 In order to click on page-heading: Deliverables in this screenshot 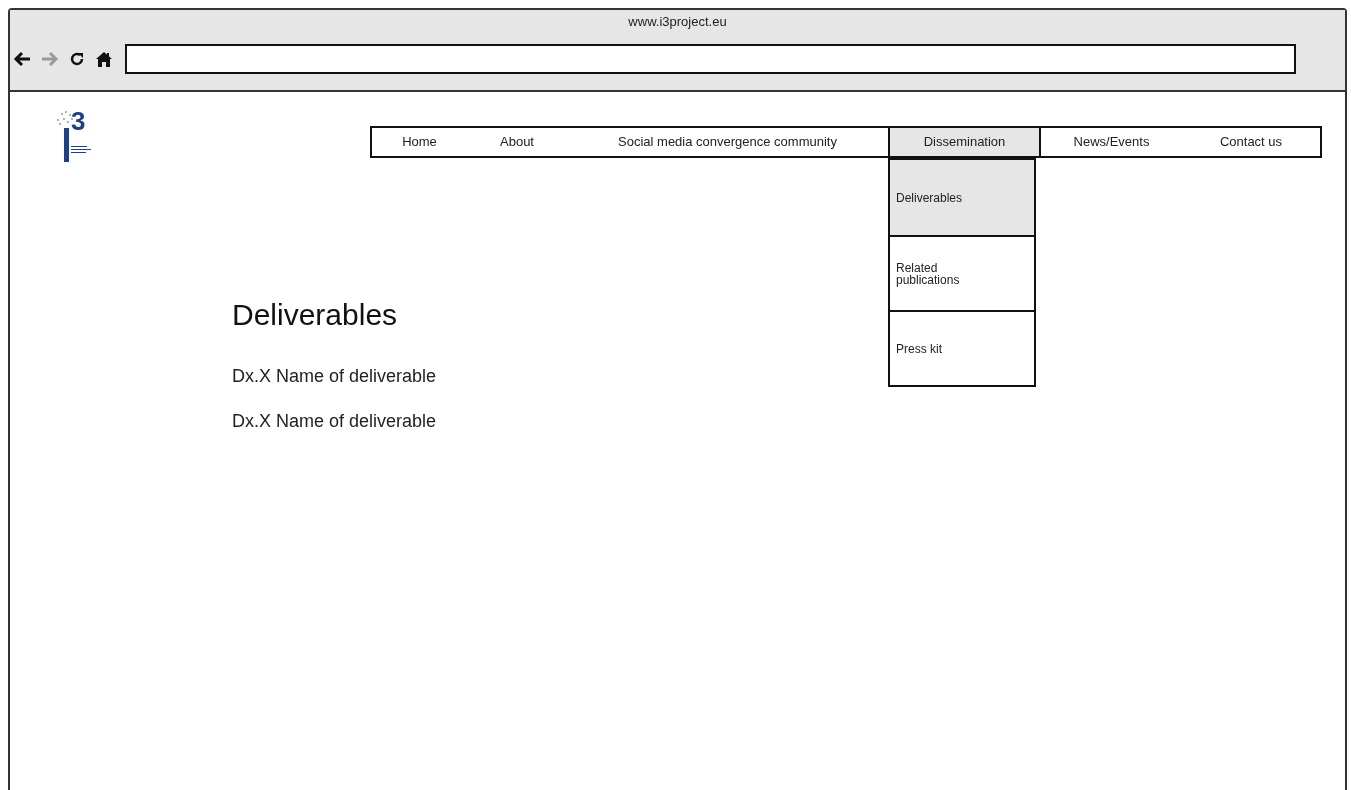, I will do `click(315, 315)`.